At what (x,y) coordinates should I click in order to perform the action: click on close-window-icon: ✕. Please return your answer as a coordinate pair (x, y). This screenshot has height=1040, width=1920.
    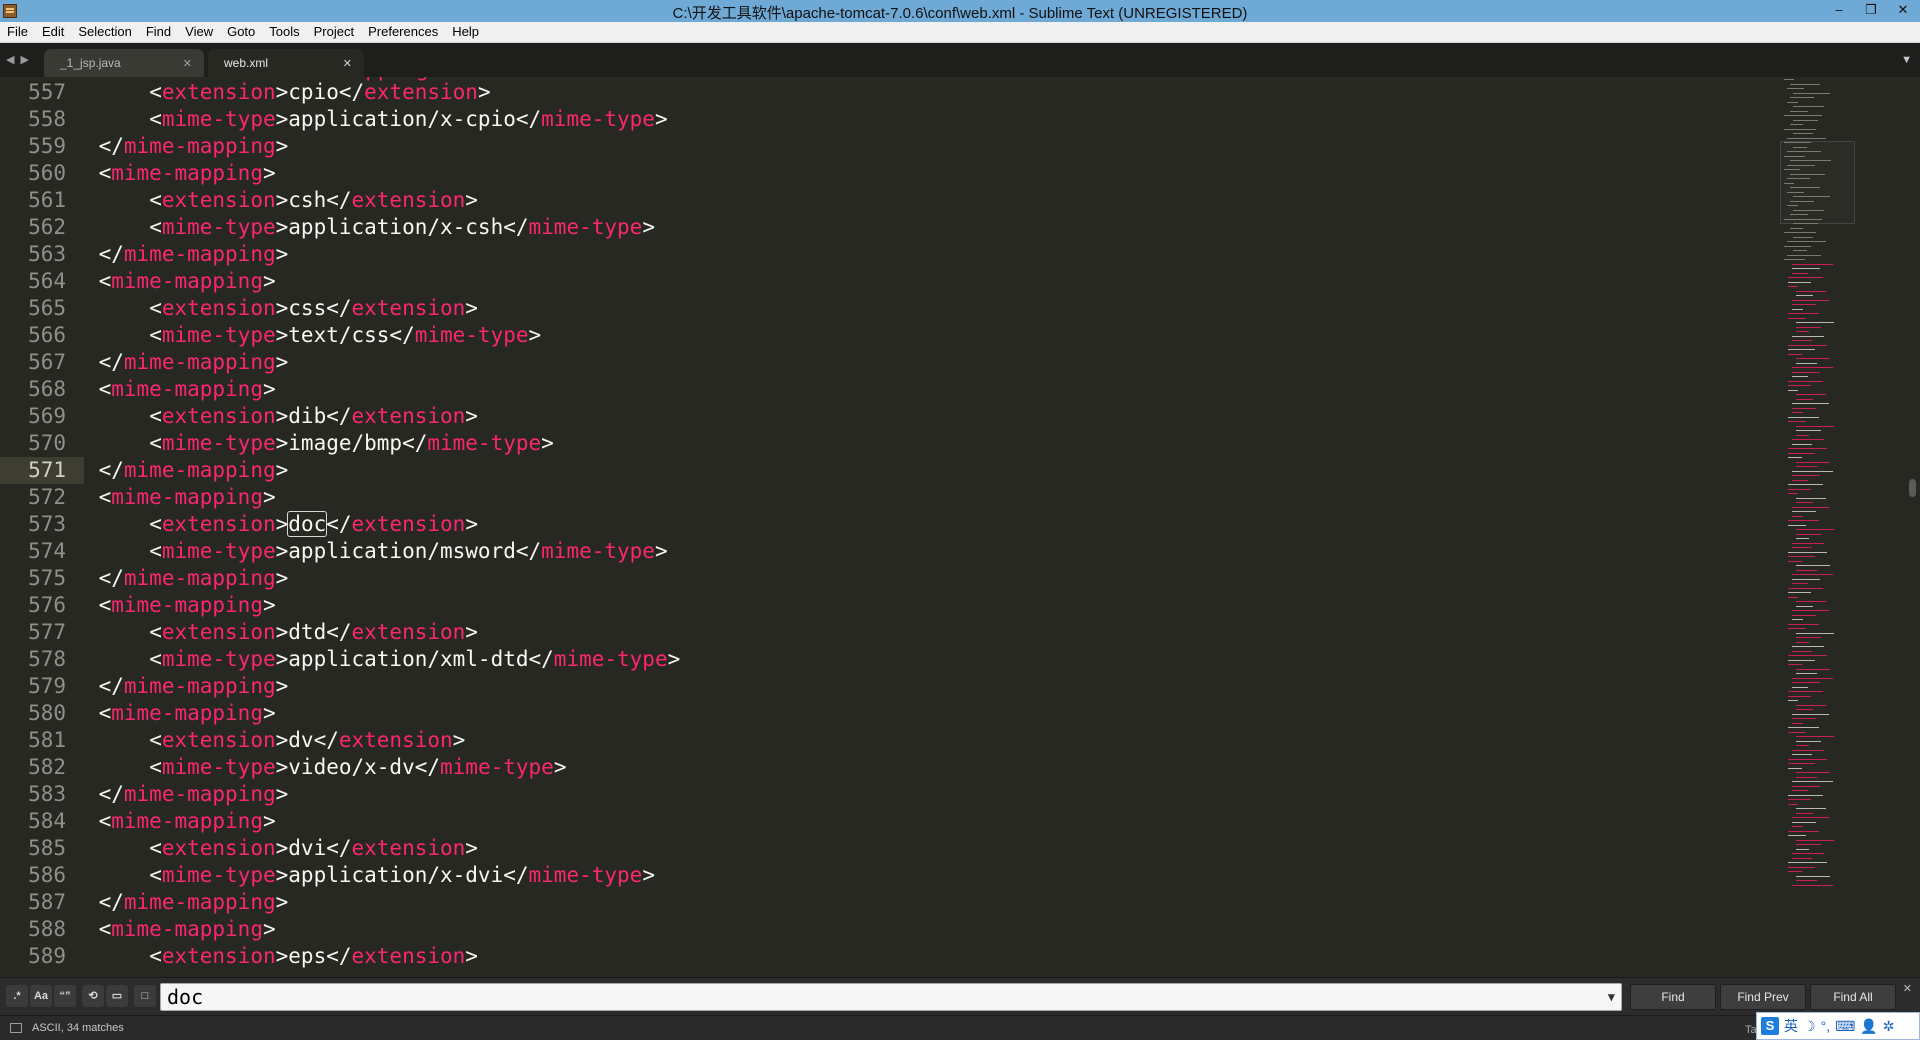
    Looking at the image, I should click on (1903, 10).